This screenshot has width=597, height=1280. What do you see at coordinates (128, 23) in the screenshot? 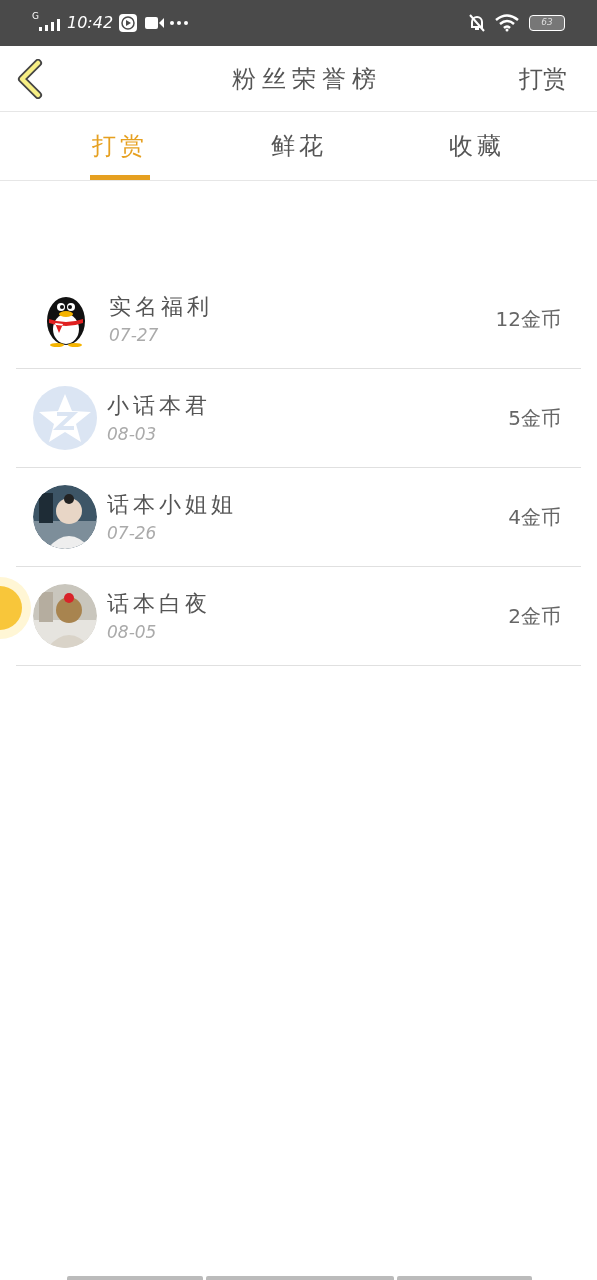
I see `play-icon` at bounding box center [128, 23].